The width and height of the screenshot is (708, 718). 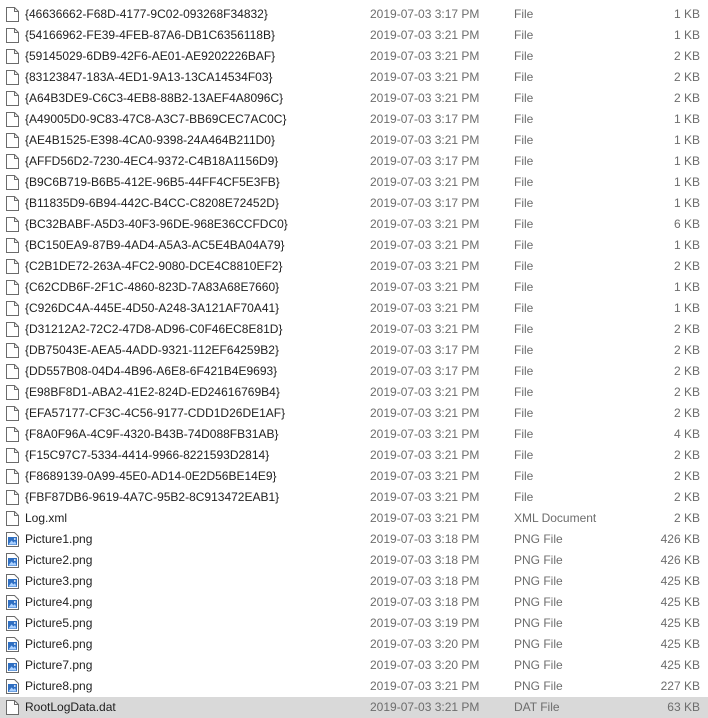 I want to click on file-size: 425 KB, so click(x=680, y=623).